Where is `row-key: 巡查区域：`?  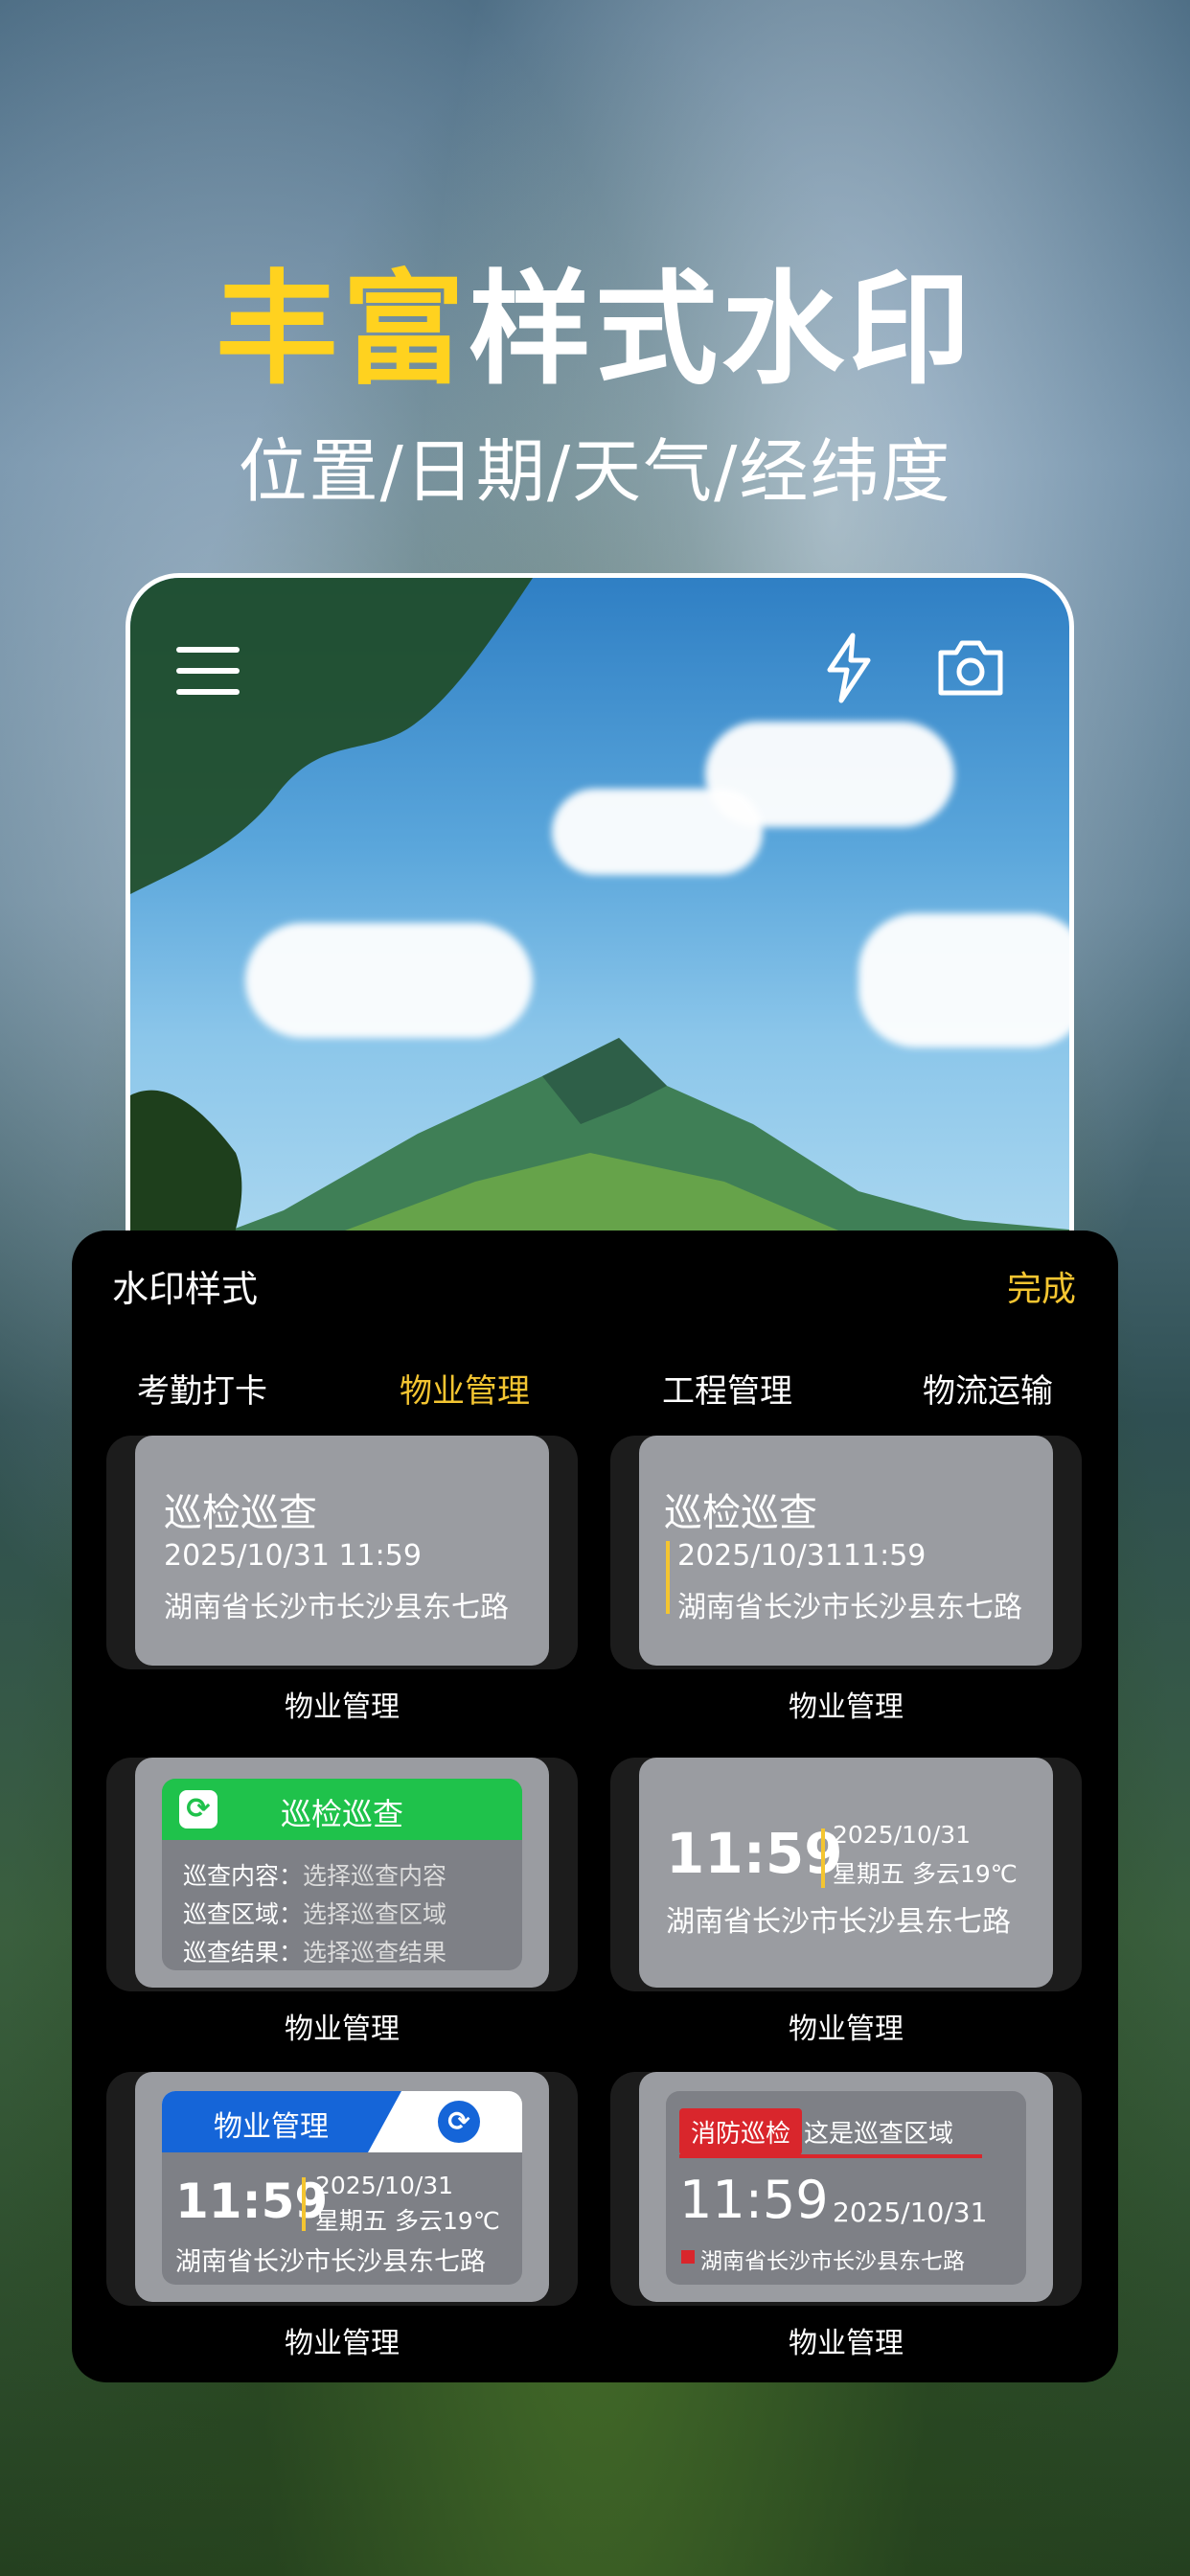
row-key: 巡查区域： is located at coordinates (244, 1914).